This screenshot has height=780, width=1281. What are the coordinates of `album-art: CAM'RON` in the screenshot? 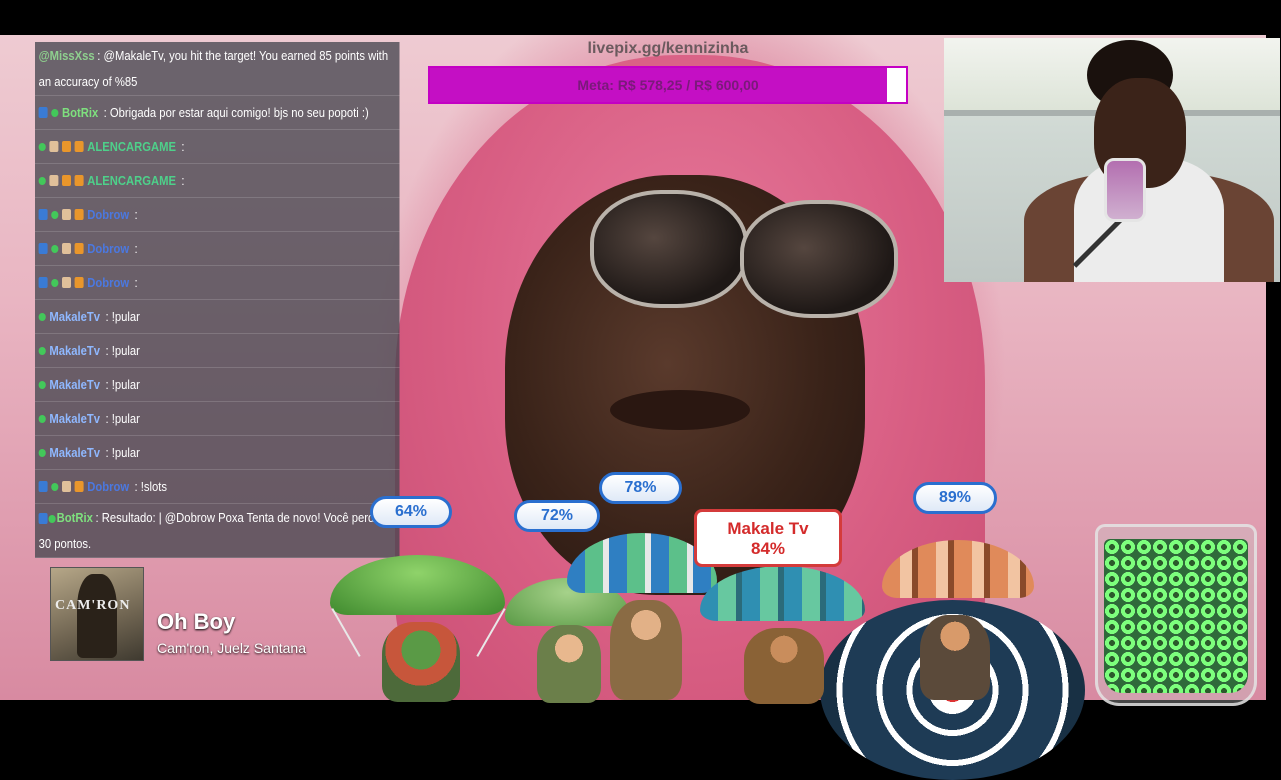 It's located at (97, 614).